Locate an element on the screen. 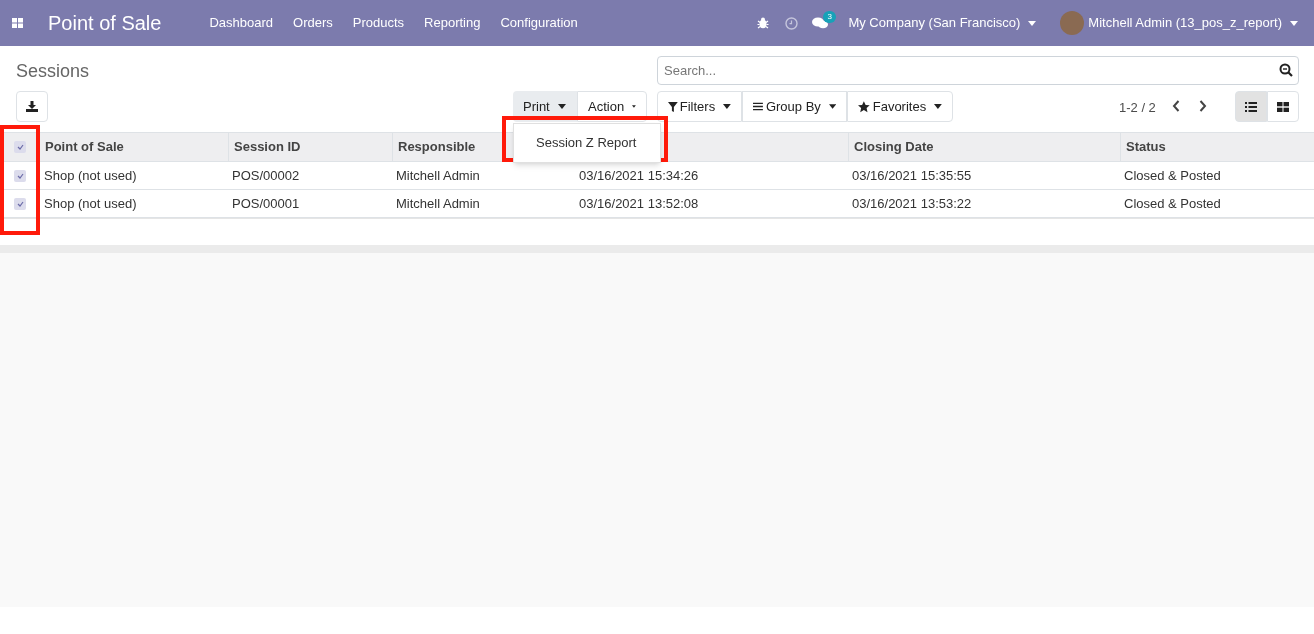 This screenshot has height=634, width=1314. group-by-button: Group By is located at coordinates (794, 106).